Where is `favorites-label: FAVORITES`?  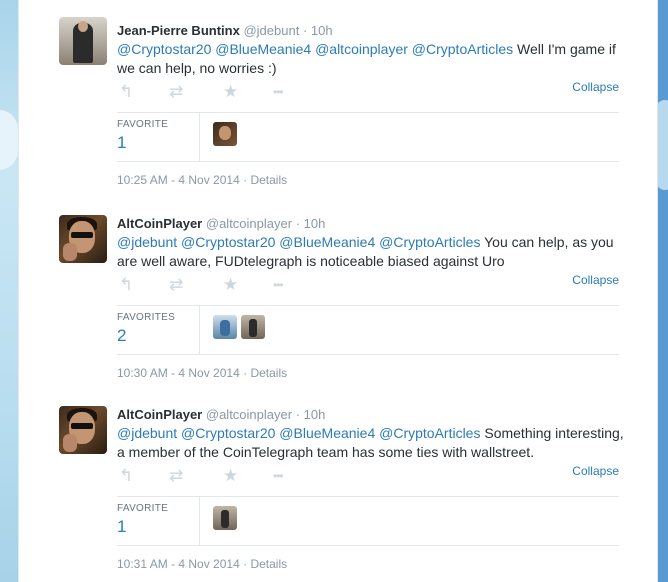
favorites-label: FAVORITES is located at coordinates (146, 317).